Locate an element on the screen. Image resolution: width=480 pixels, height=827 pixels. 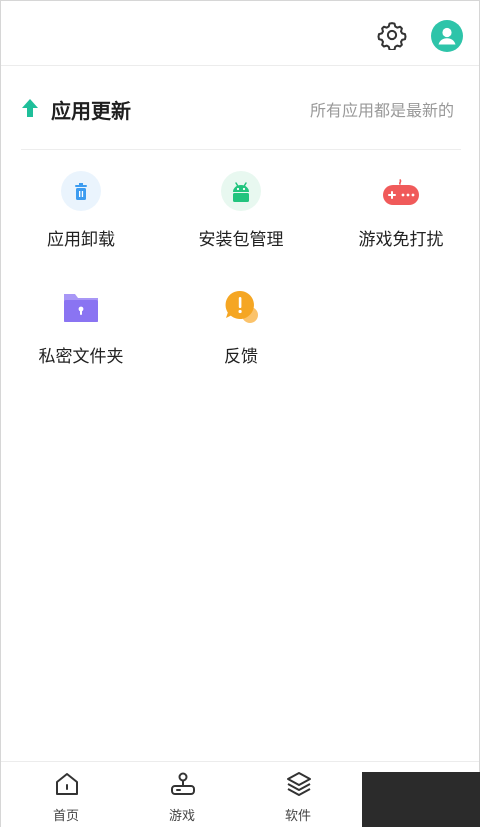
gear-icon is located at coordinates (392, 36).